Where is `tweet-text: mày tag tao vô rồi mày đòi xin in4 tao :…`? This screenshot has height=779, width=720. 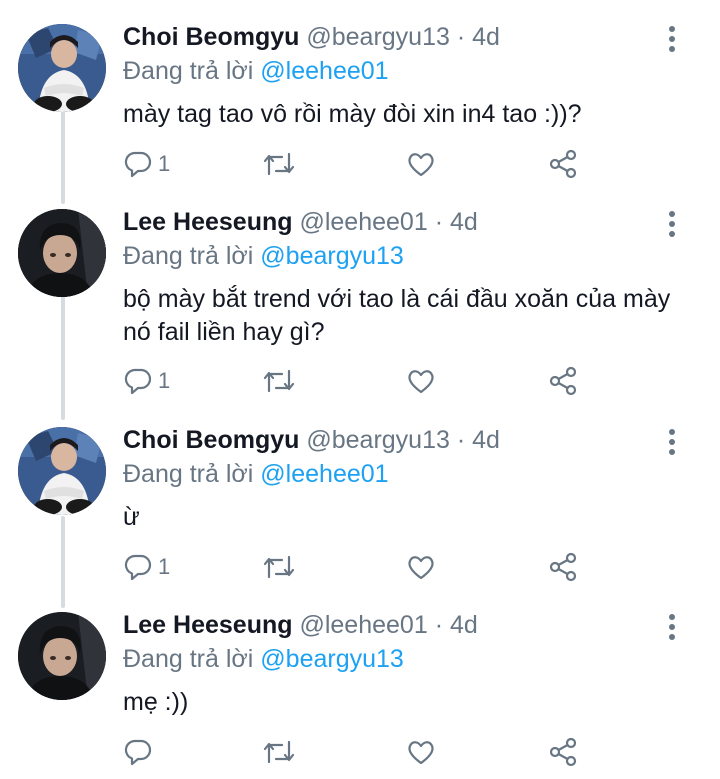 tweet-text: mày tag tao vô rồi mày đòi xin in4 tao :… is located at coordinates (352, 114).